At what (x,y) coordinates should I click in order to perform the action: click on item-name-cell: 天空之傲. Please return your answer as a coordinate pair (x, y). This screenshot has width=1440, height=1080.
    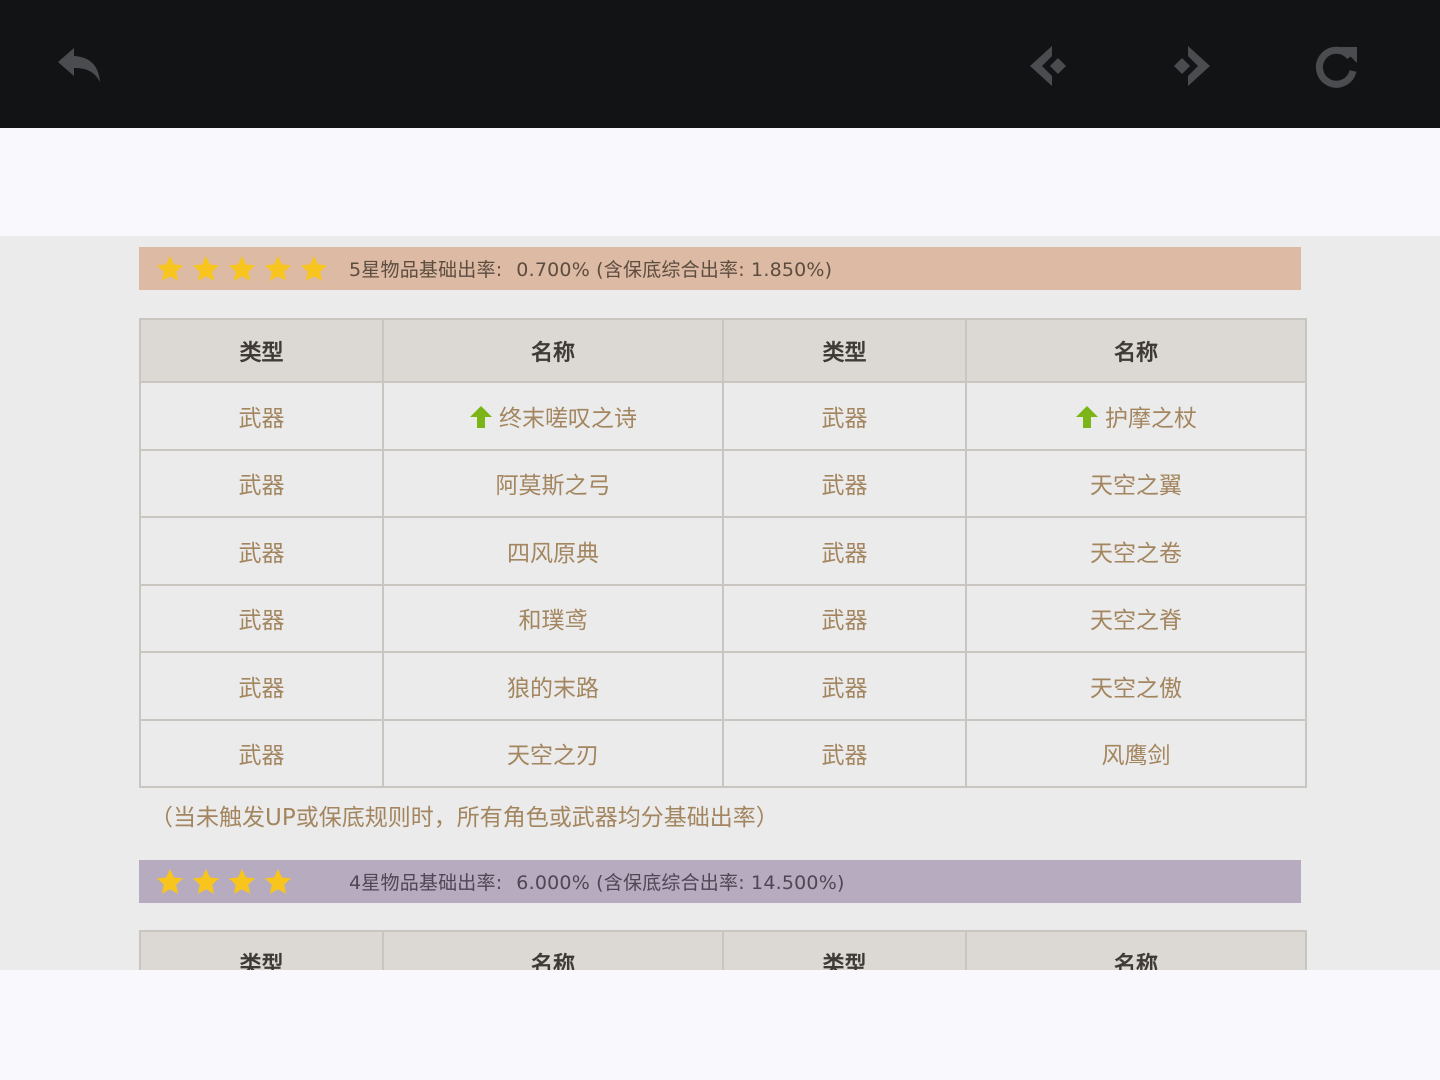
    Looking at the image, I should click on (1136, 686).